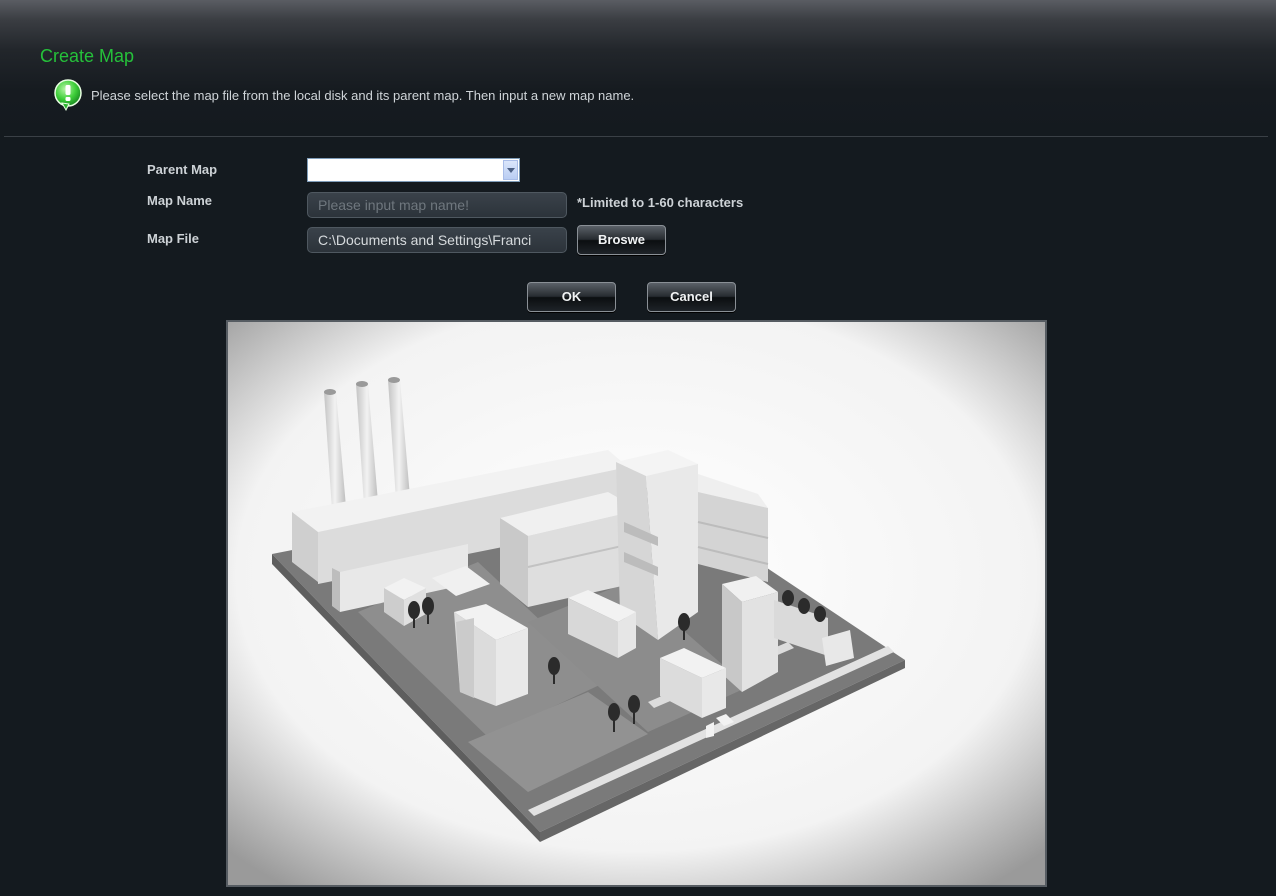 This screenshot has height=896, width=1276. What do you see at coordinates (87, 56) in the screenshot?
I see `page-title: Create Map` at bounding box center [87, 56].